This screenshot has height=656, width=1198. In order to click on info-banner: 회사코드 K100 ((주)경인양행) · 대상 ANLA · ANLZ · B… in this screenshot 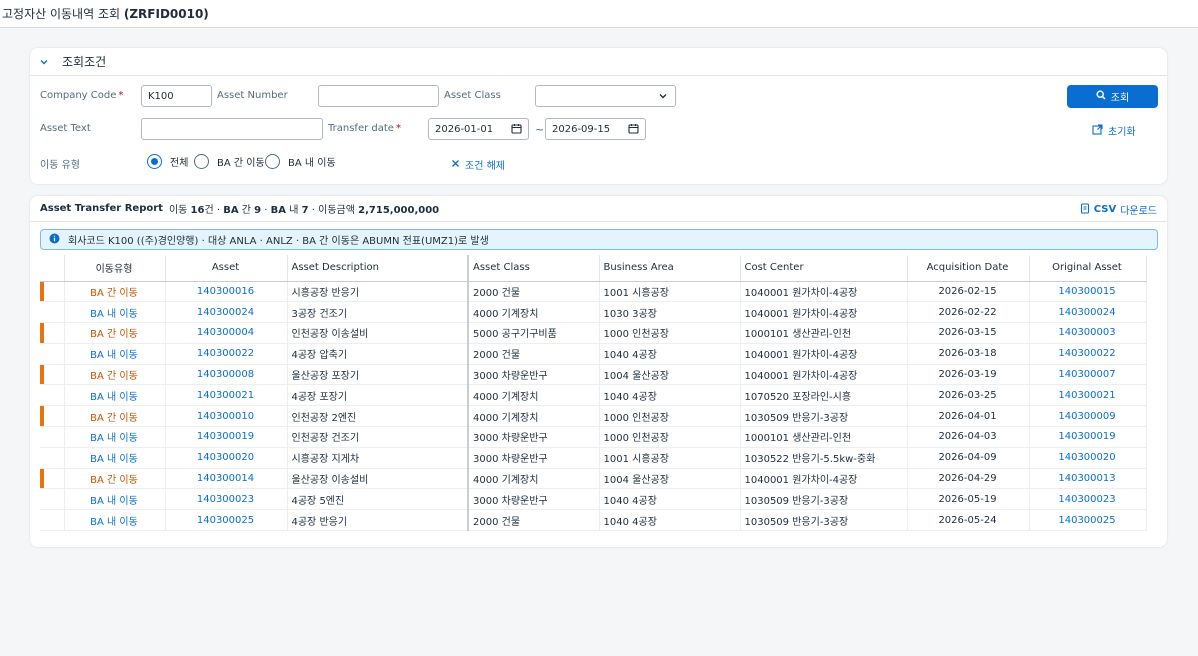, I will do `click(599, 239)`.